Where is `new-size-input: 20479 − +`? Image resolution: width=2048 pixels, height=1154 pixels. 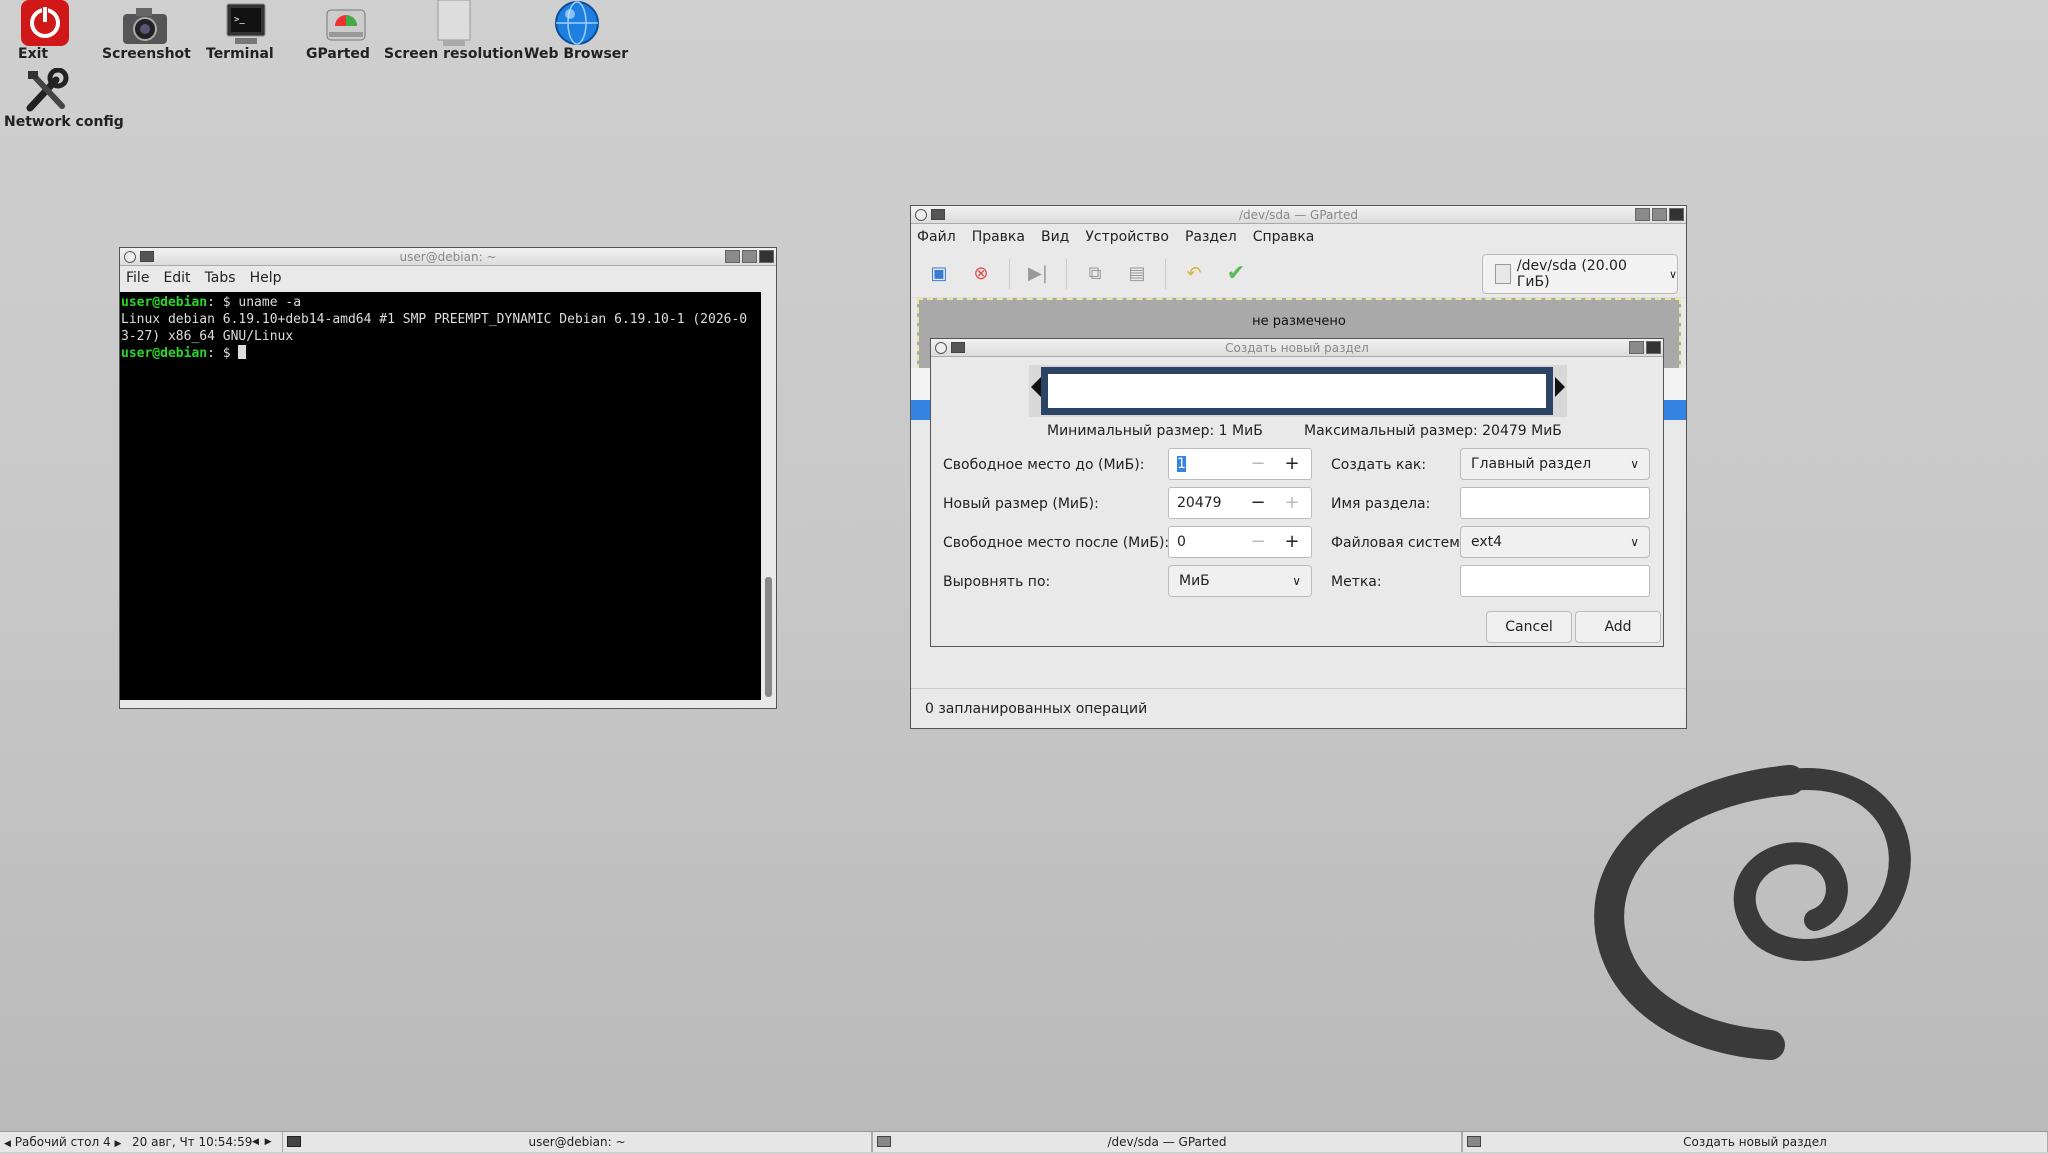 new-size-input: 20479 − + is located at coordinates (1240, 503).